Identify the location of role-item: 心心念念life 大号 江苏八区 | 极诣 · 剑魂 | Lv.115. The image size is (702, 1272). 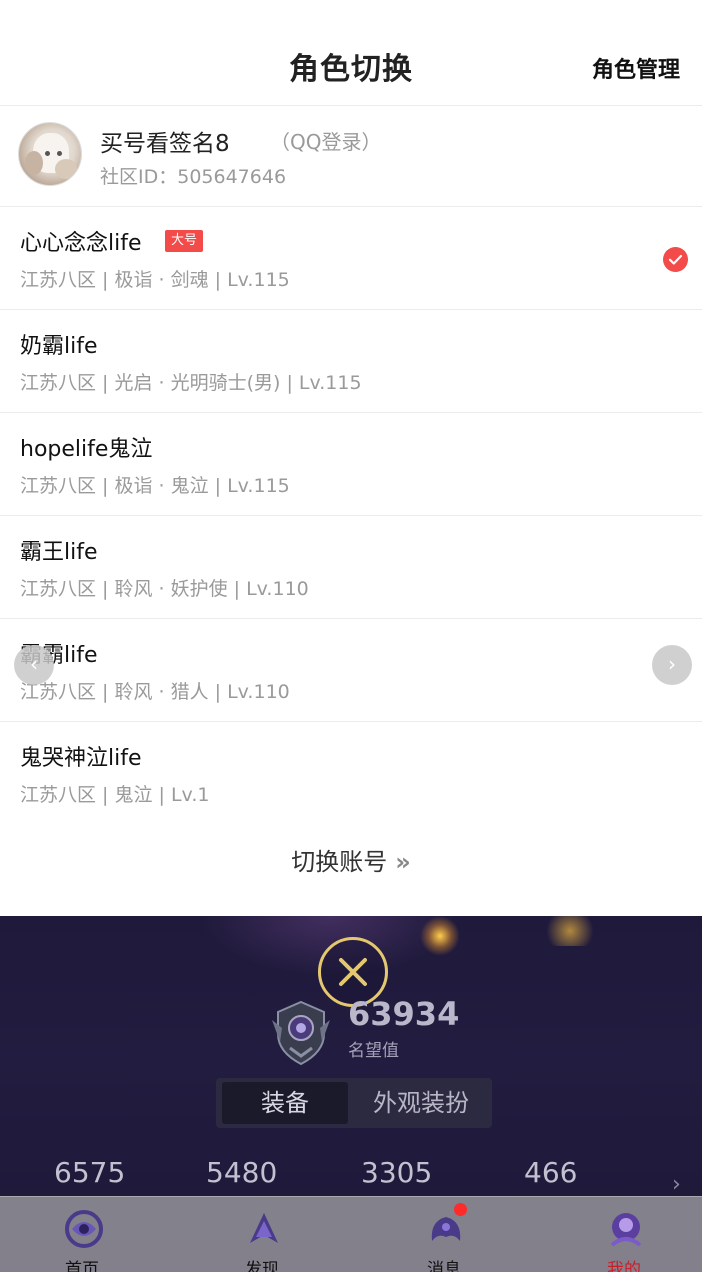
(351, 258).